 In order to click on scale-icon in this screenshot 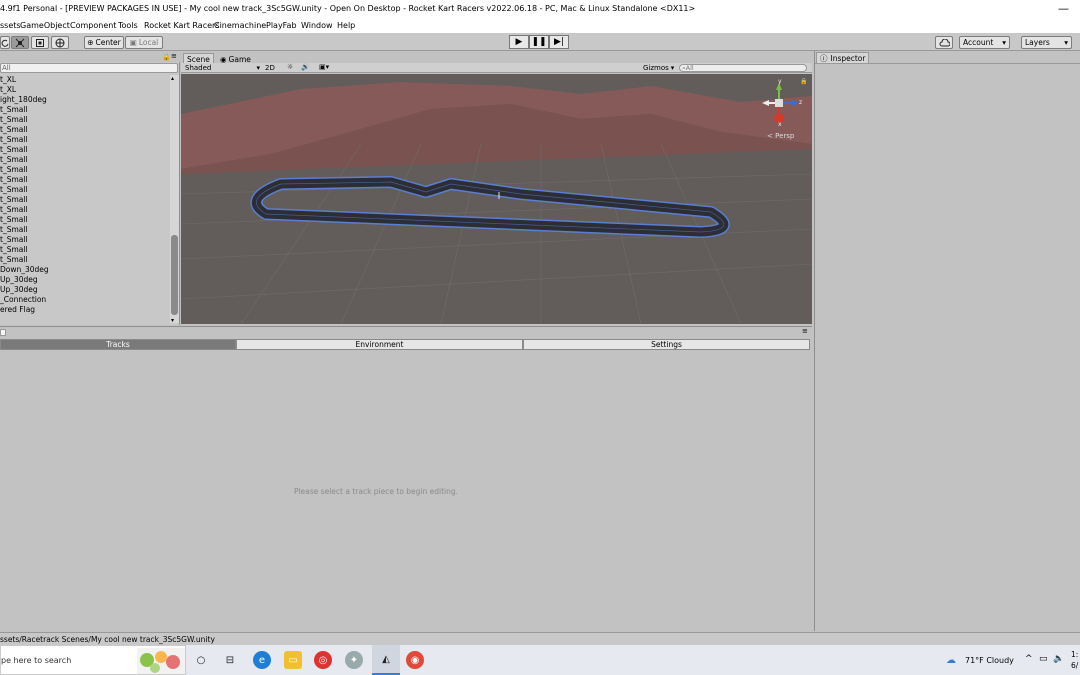, I will do `click(20, 42)`.